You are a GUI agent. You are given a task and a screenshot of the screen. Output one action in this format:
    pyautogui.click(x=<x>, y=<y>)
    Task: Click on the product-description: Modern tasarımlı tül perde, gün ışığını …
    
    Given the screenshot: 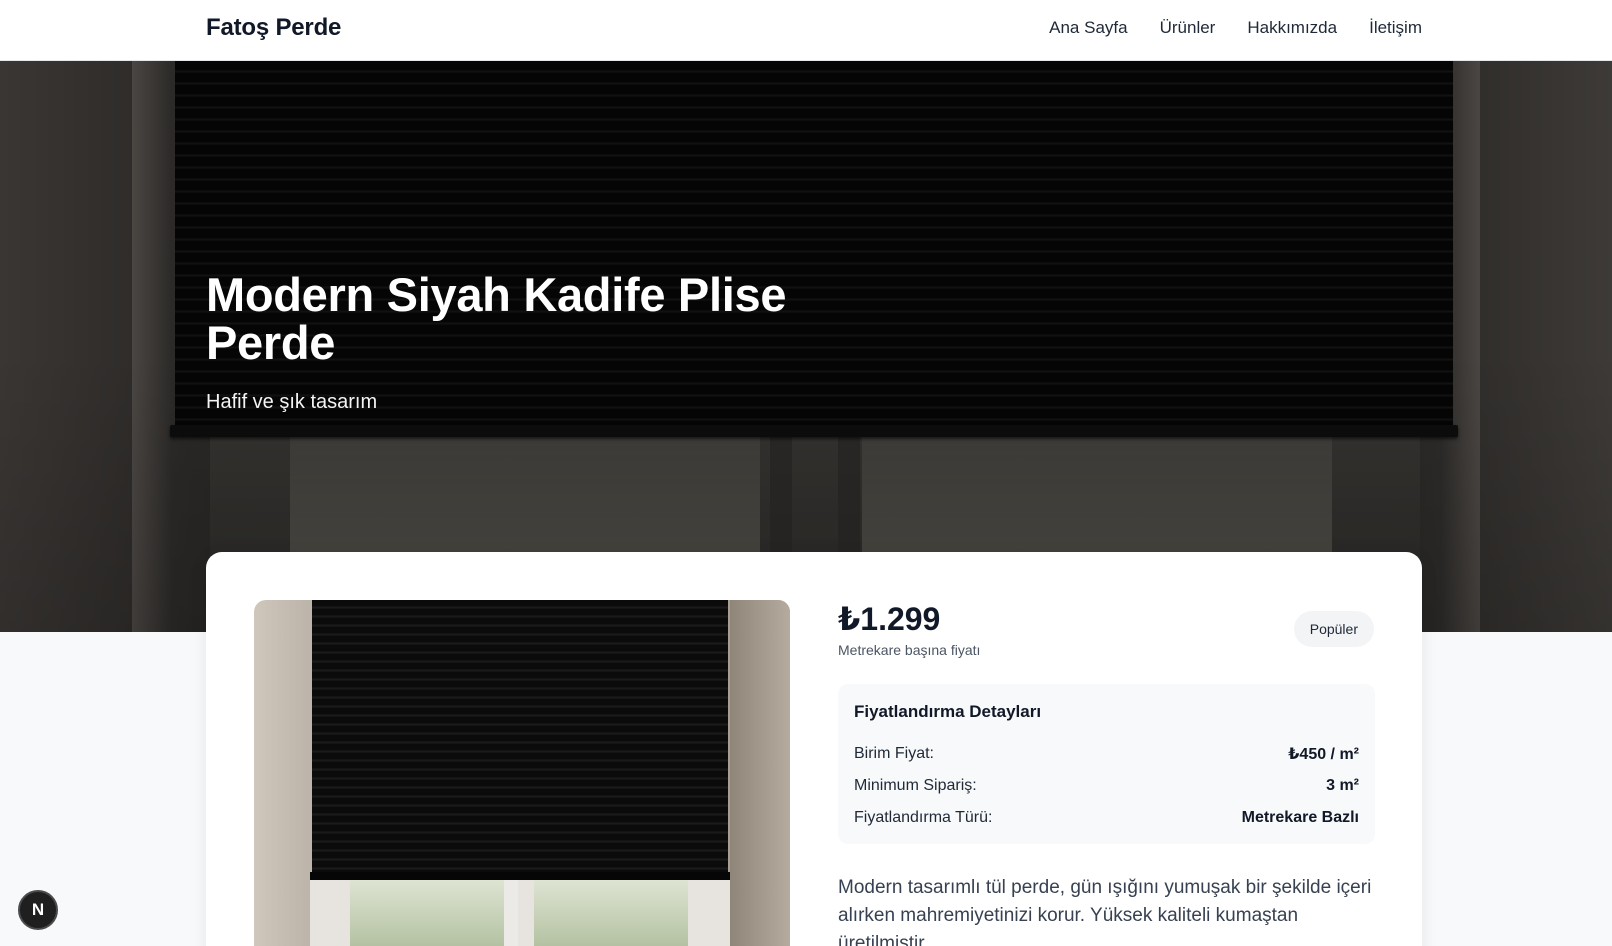 What is the action you would take?
    pyautogui.click(x=1105, y=911)
    